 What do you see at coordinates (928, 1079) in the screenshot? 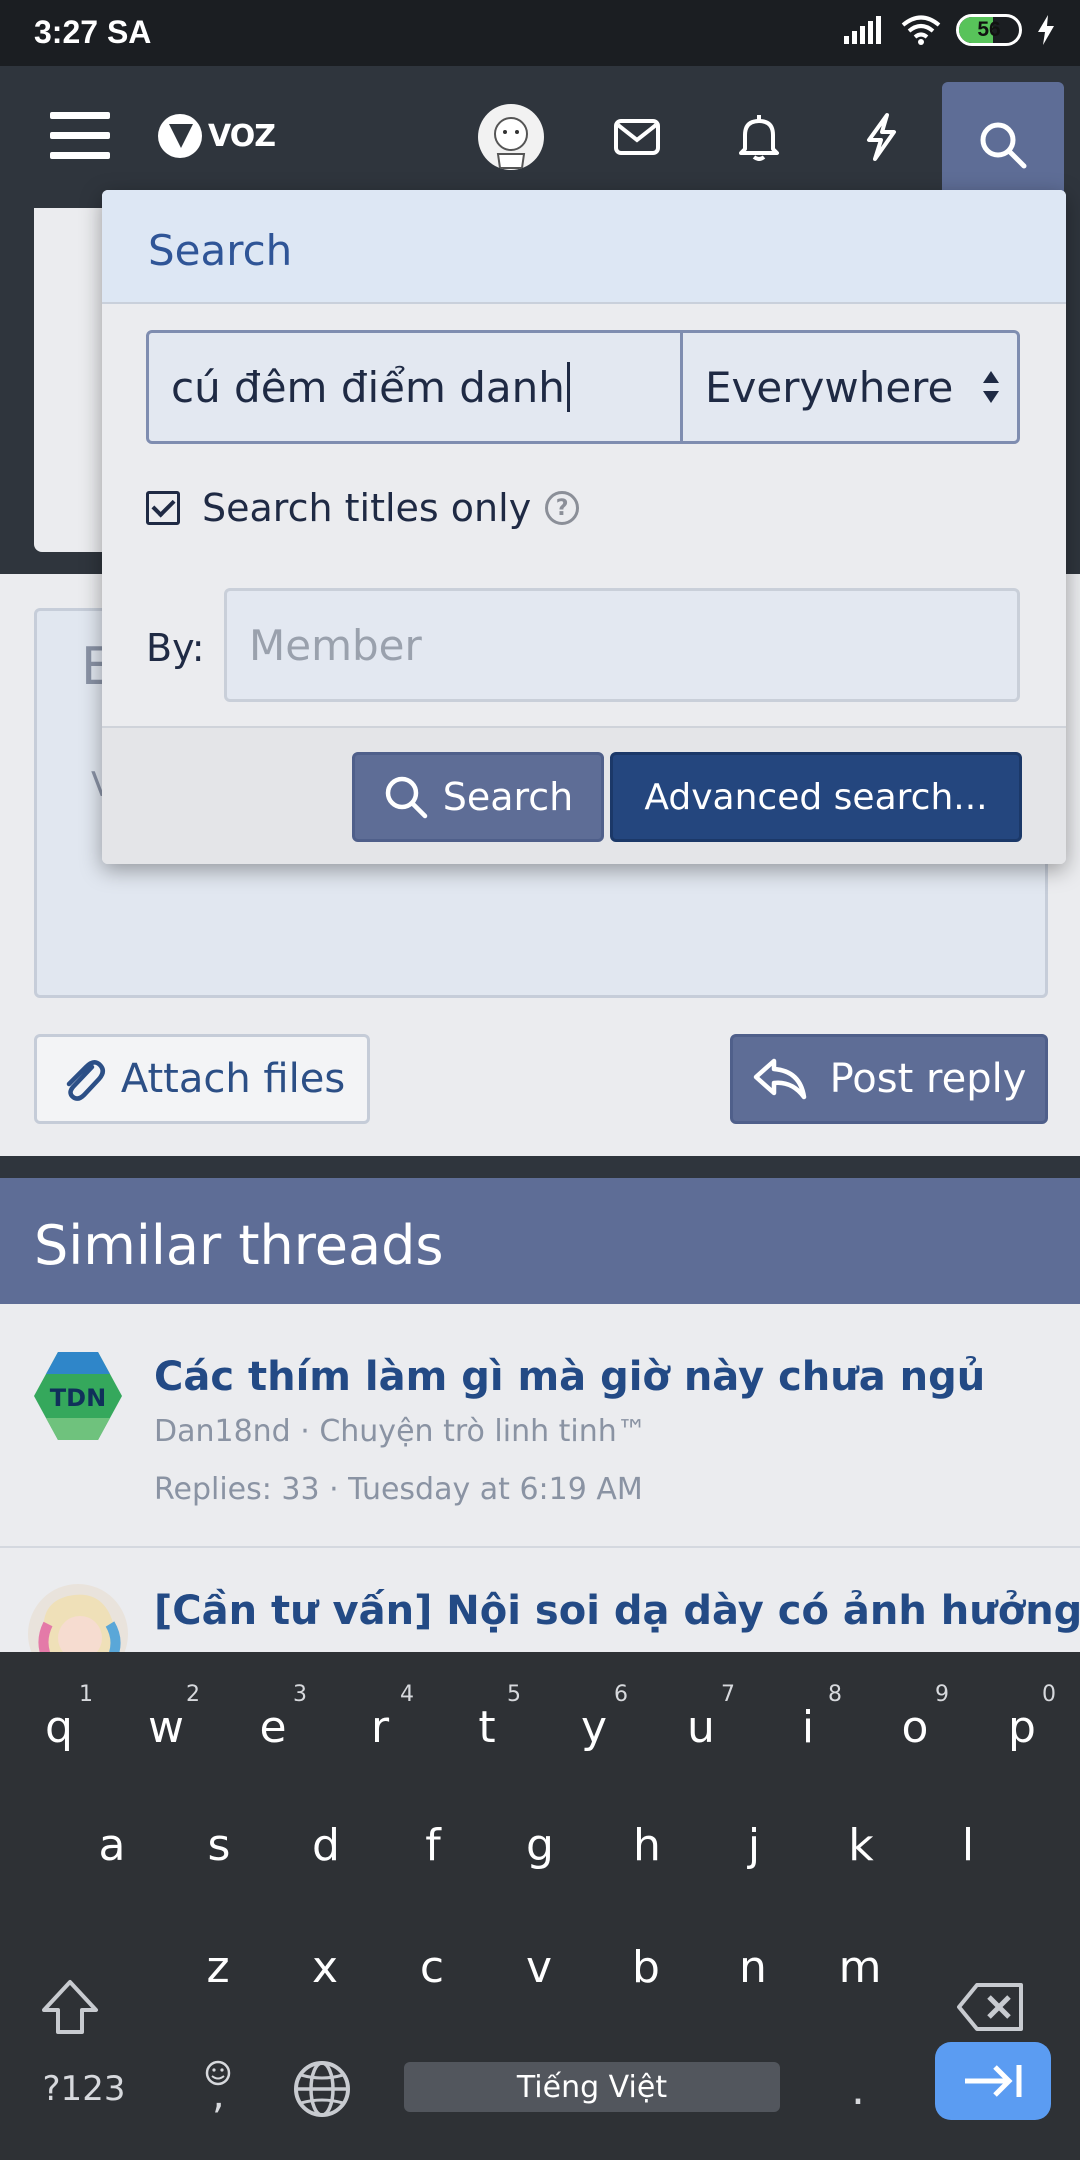
I see `post-reply-label: Post reply` at bounding box center [928, 1079].